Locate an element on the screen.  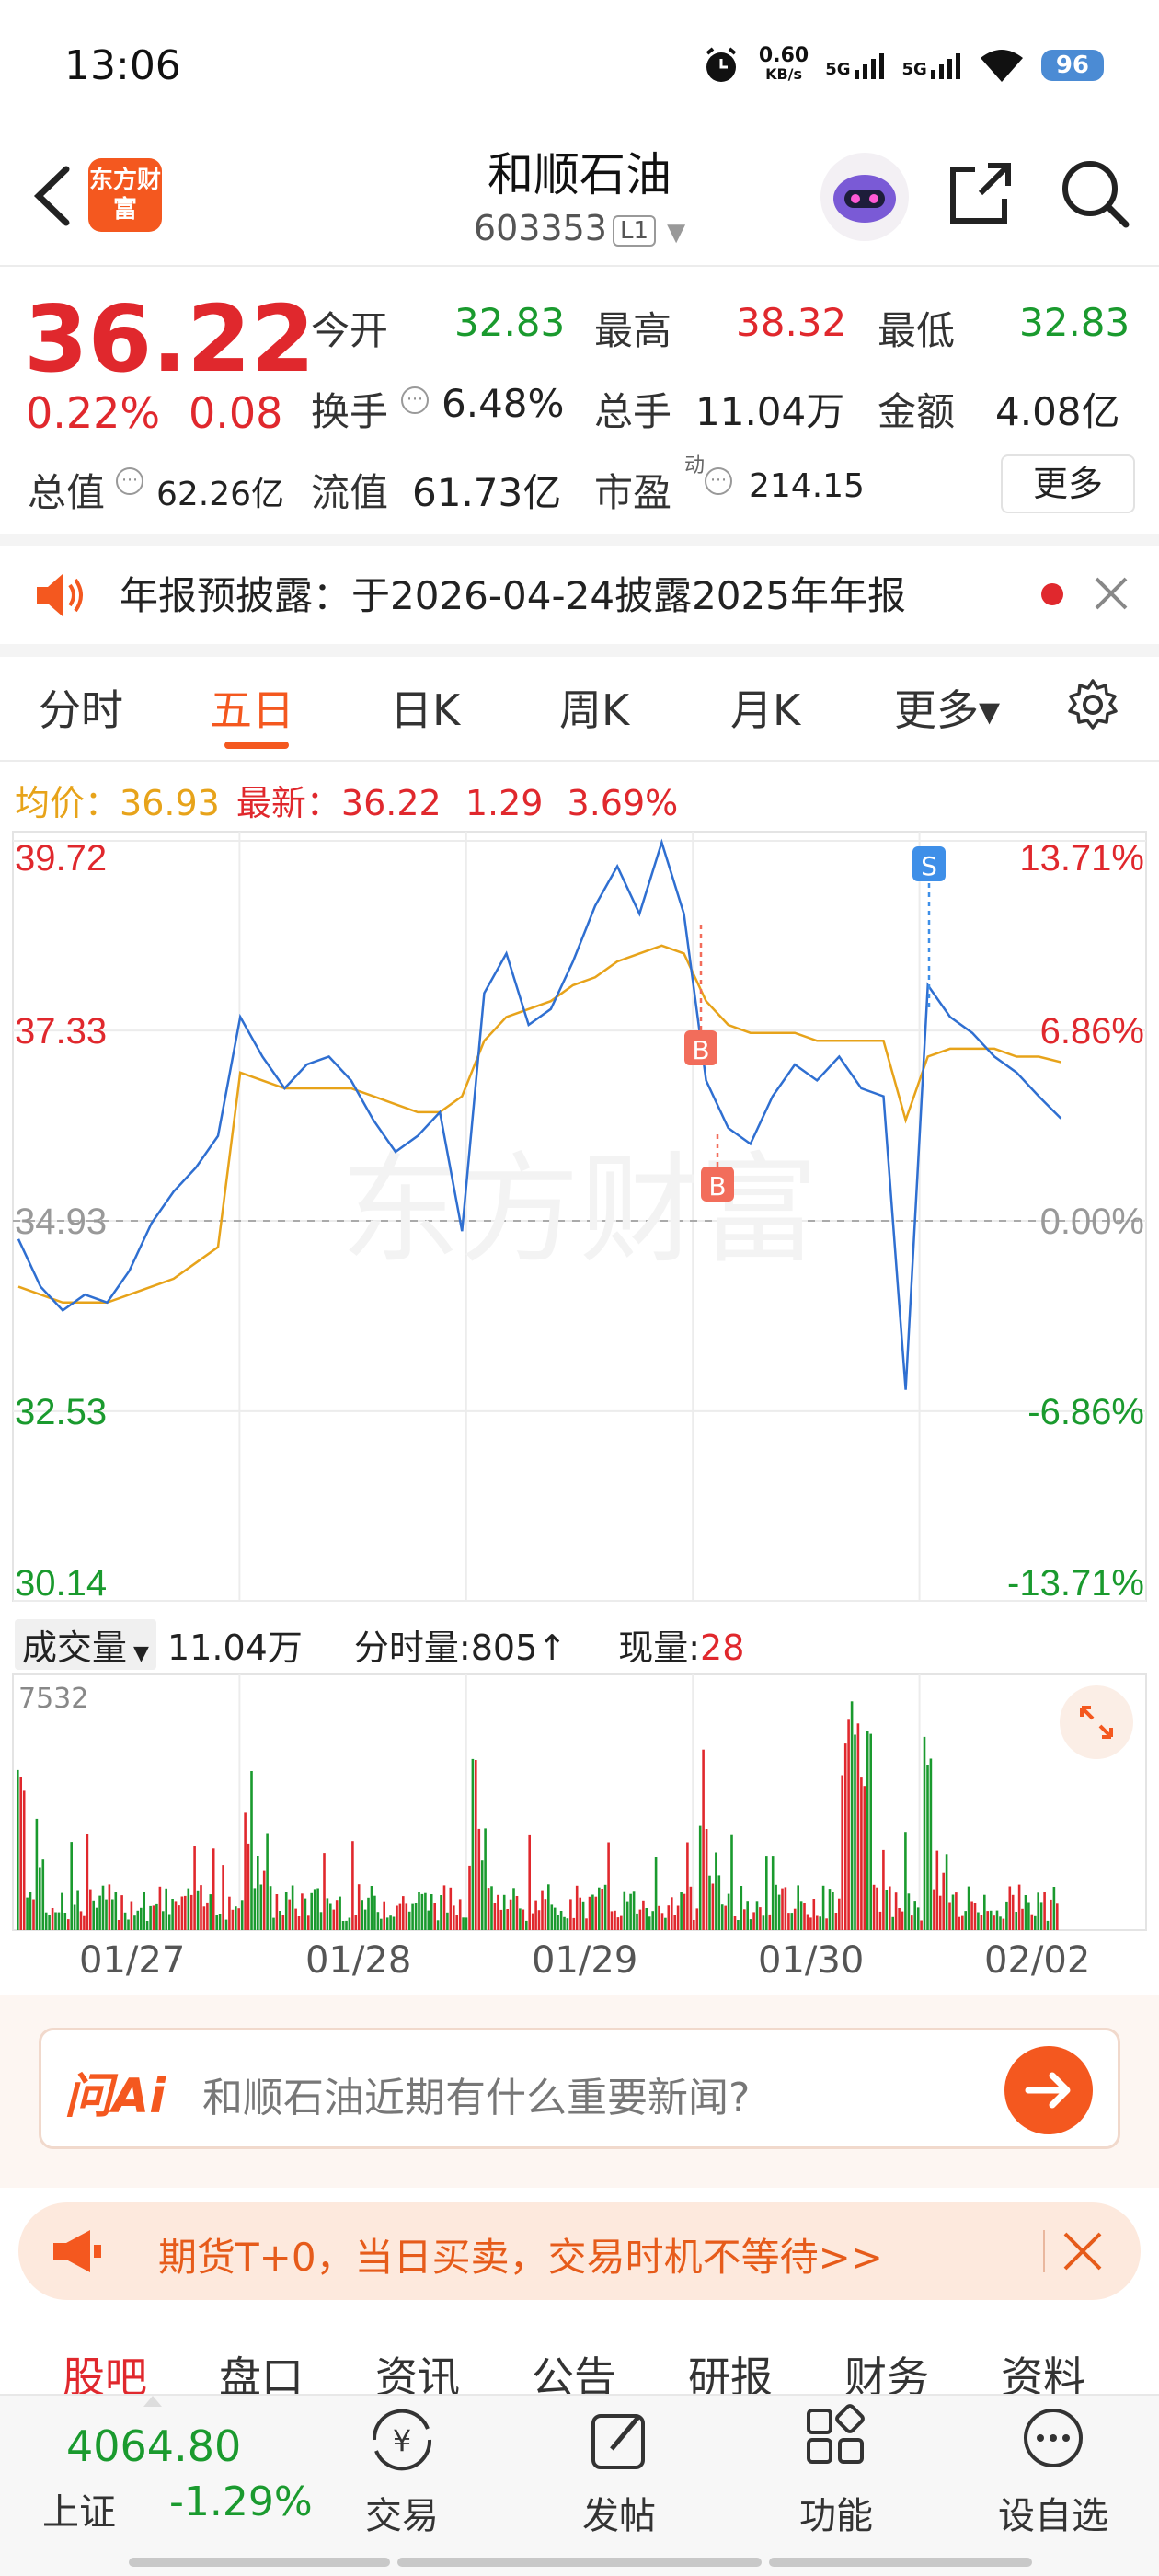
search-icon is located at coordinates (1094, 193).